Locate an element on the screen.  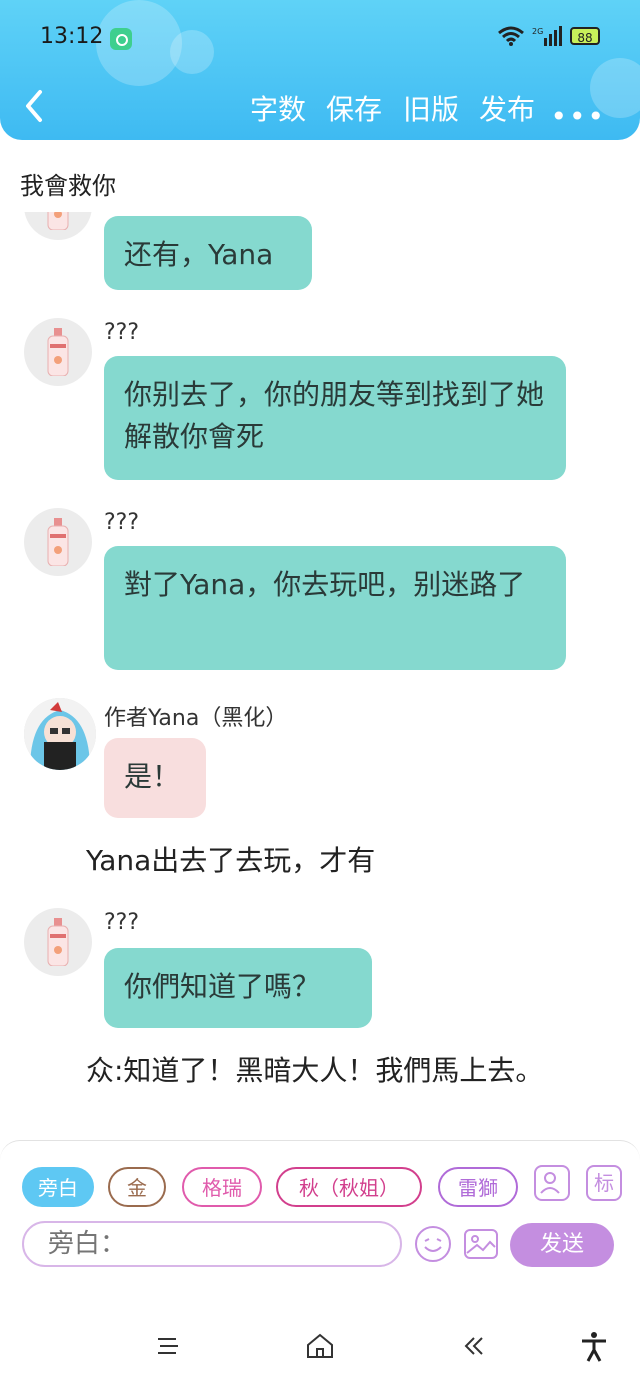
message-bubble: 對了Yana，你去玩吧，别迷路了 is located at coordinates (335, 608).